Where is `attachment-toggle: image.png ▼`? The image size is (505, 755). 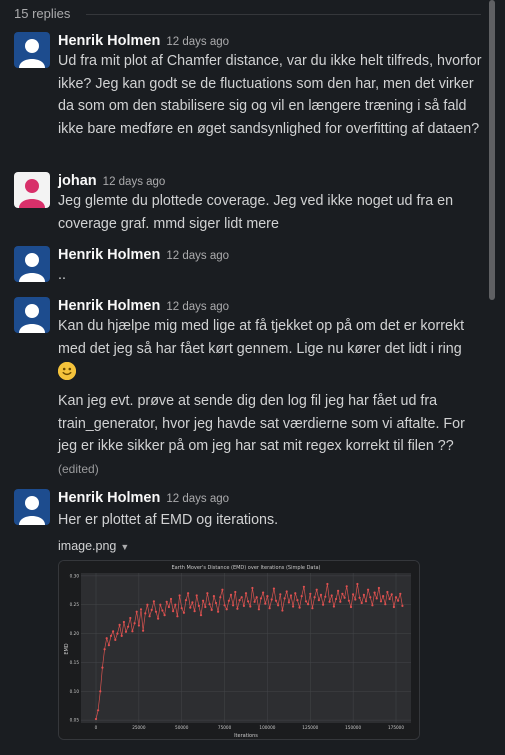 attachment-toggle: image.png ▼ is located at coordinates (93, 546).